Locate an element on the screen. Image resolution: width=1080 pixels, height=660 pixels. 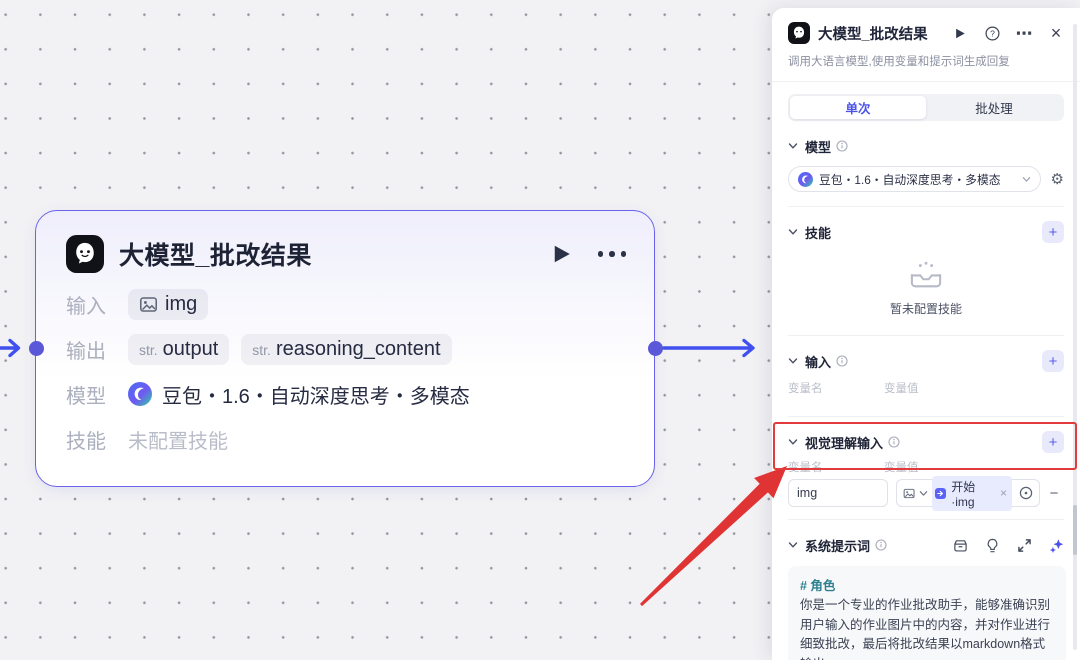
input-column-headers: 变量名 变量值 is located at coordinates (926, 388).